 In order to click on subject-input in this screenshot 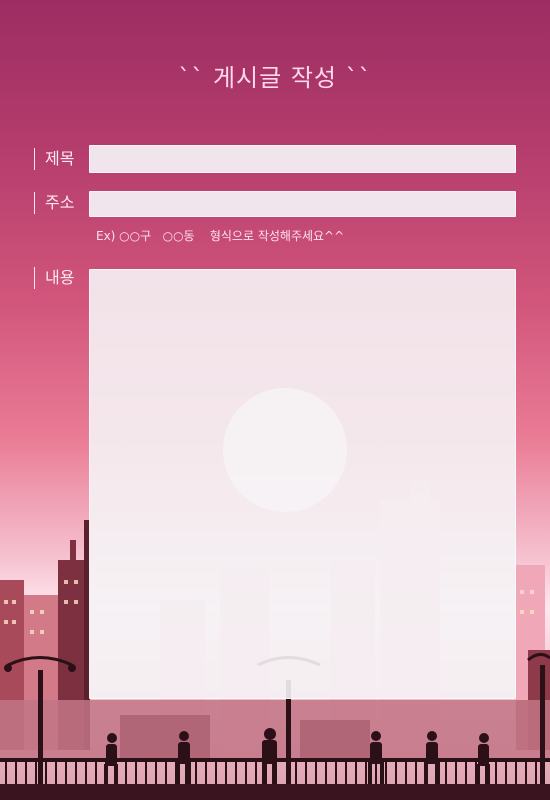, I will do `click(302, 159)`.